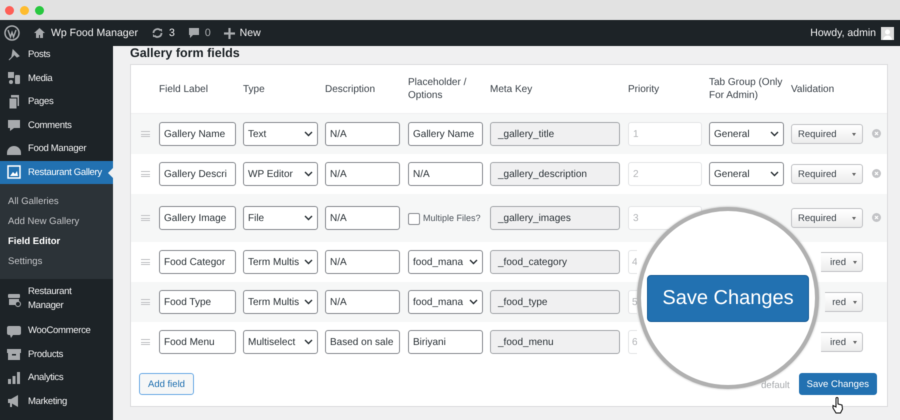 This screenshot has width=900, height=420. I want to click on sidebar-item: Marketing, so click(56, 401).